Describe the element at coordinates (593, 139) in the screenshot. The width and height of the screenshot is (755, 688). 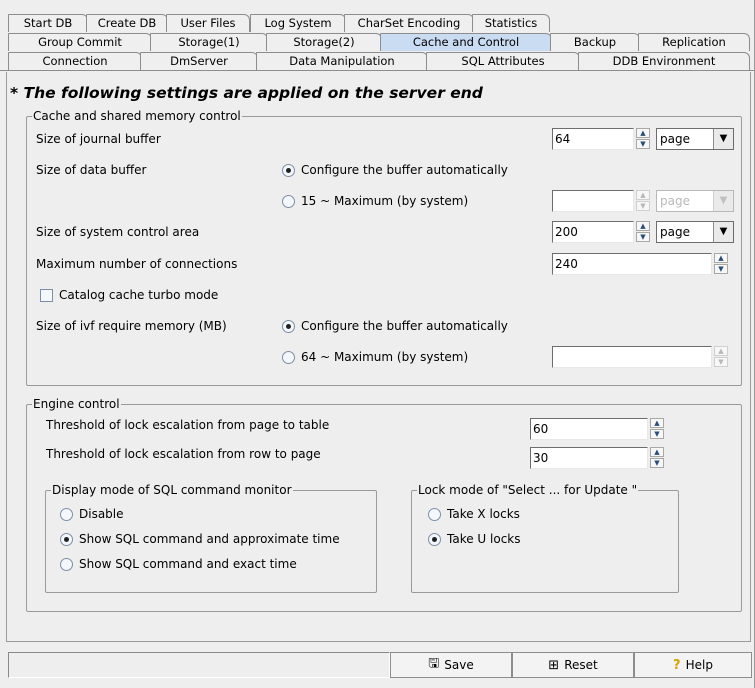
I see `journal-buffer-input: 64` at that location.